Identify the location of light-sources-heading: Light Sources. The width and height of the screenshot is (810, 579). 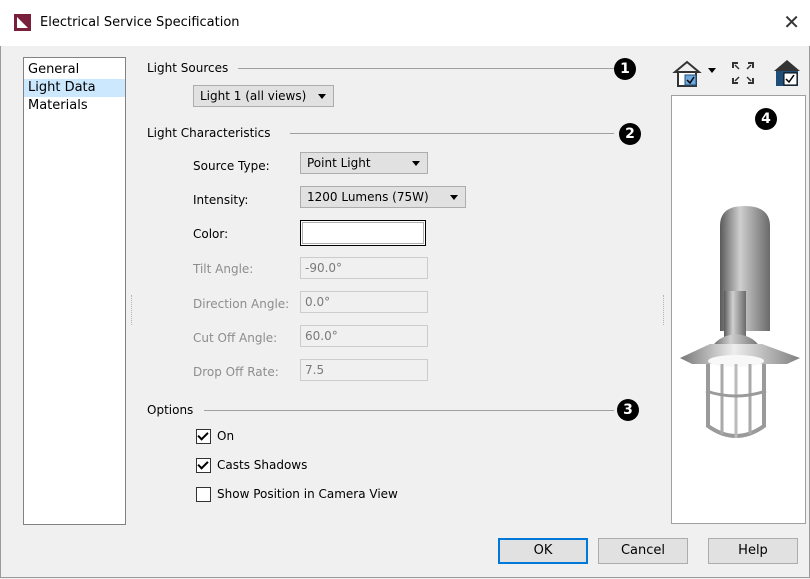
(188, 68).